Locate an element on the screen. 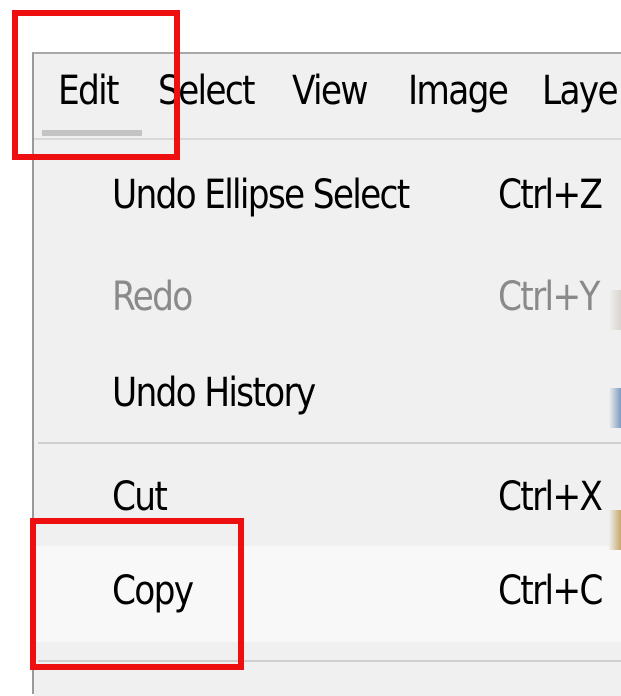  menu-item-shortcut: Ctrl+X is located at coordinates (550, 497).